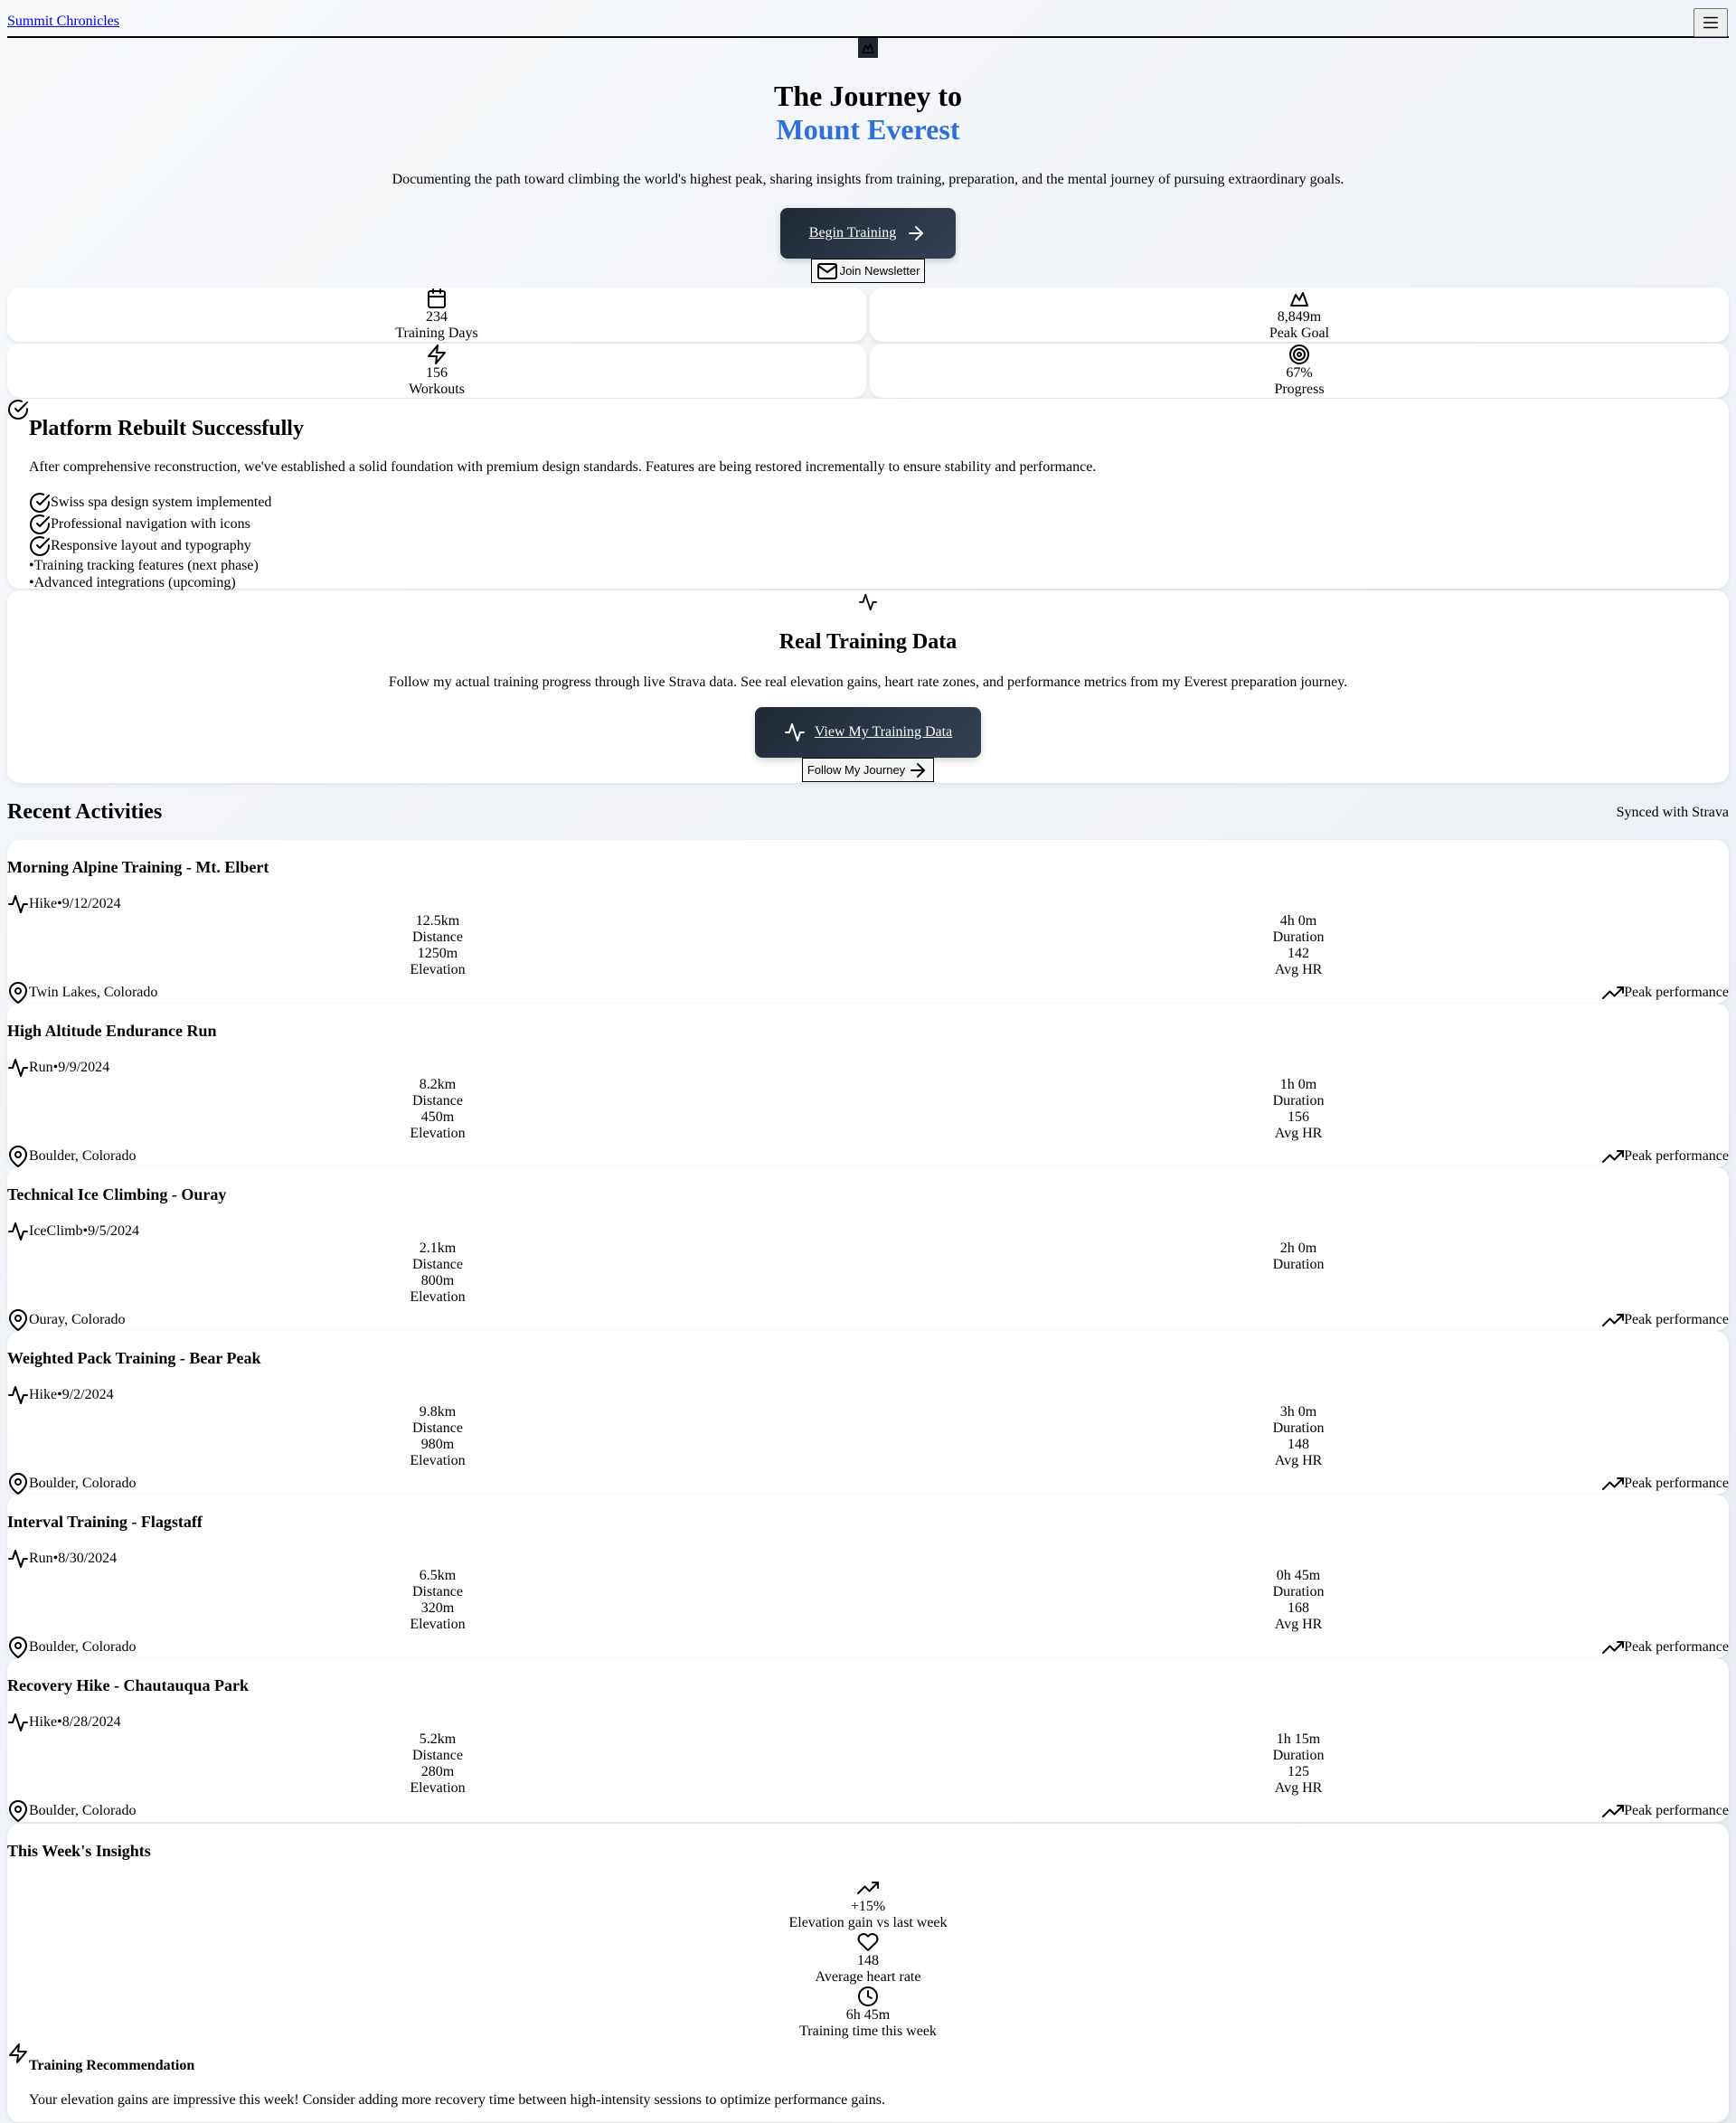 The image size is (1736, 2123). Describe the element at coordinates (868, 1722) in the screenshot. I see `activity-meta: Hike • 8/28/2024` at that location.